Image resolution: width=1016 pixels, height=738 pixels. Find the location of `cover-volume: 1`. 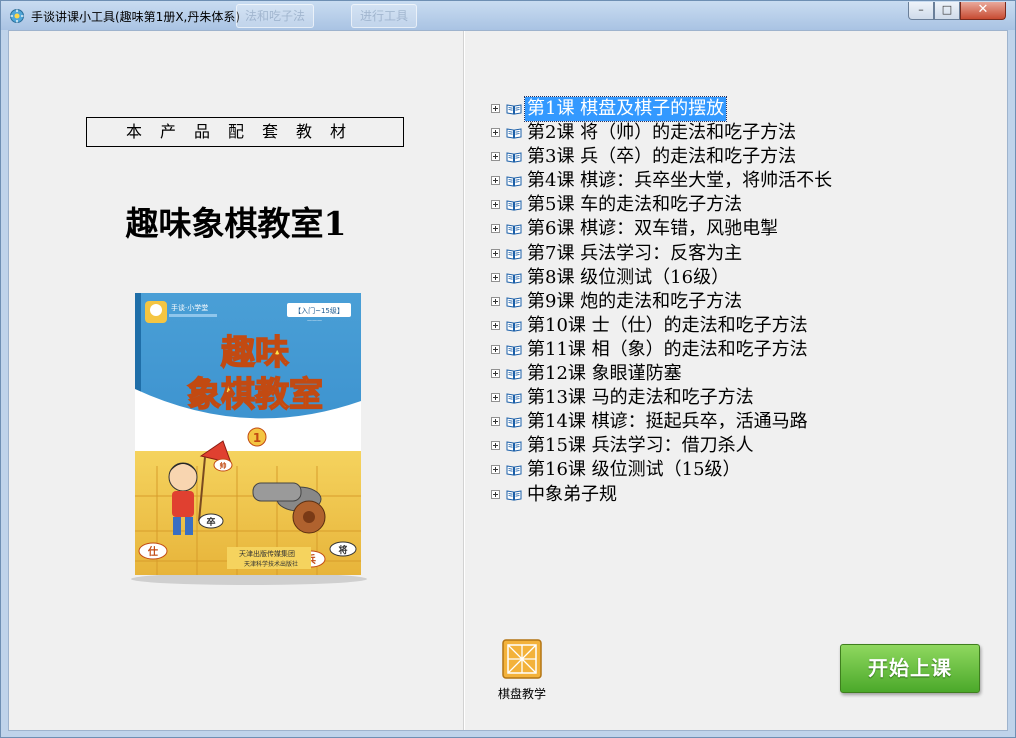

cover-volume: 1 is located at coordinates (257, 438).